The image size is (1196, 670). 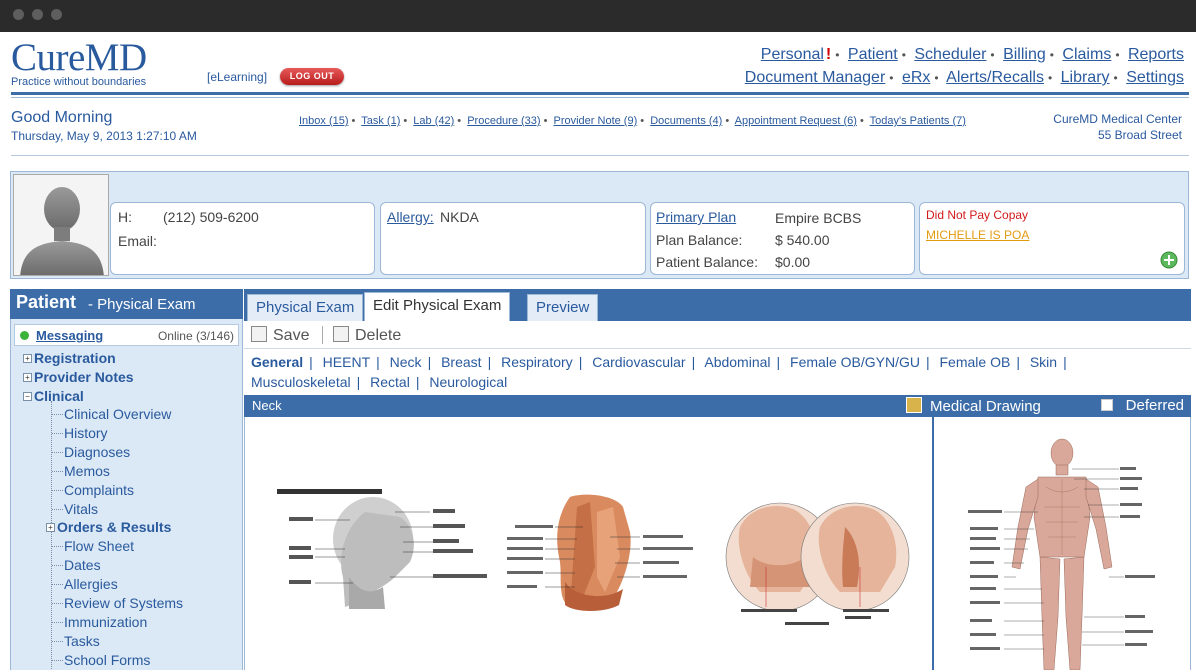 What do you see at coordinates (93, 490) in the screenshot?
I see `tree-complaints: Complaints` at bounding box center [93, 490].